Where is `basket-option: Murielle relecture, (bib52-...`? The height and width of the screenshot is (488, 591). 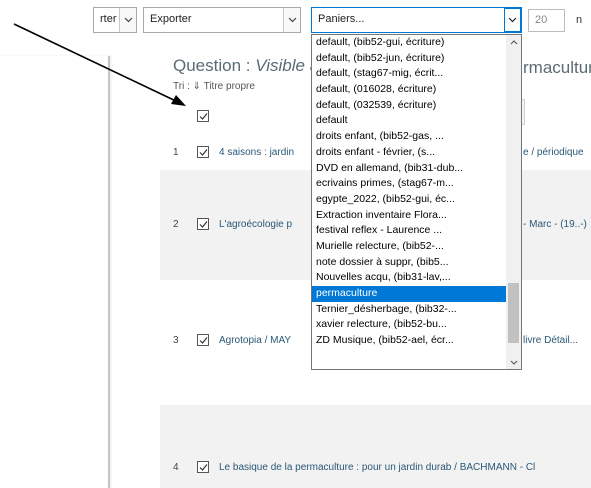
basket-option: Murielle relecture, (bib52-... is located at coordinates (409, 247).